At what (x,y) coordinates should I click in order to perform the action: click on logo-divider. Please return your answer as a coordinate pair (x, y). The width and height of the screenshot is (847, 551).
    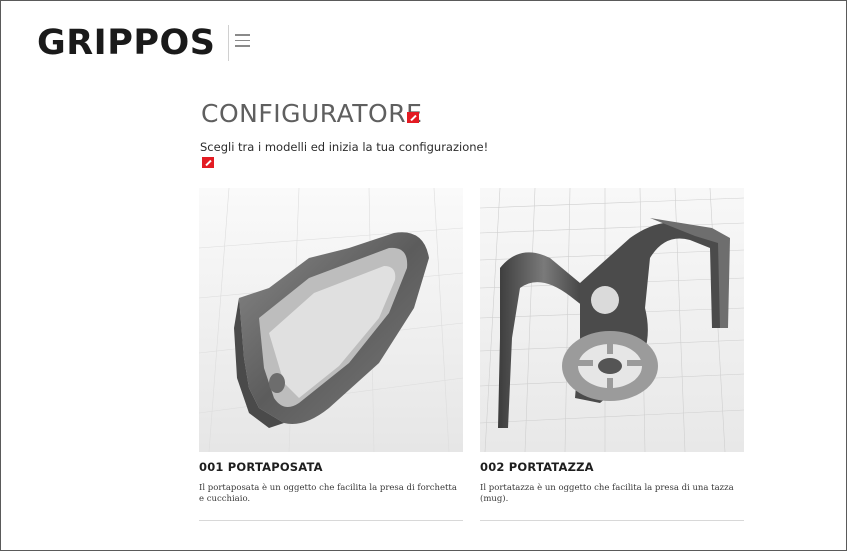
    Looking at the image, I should click on (228, 43).